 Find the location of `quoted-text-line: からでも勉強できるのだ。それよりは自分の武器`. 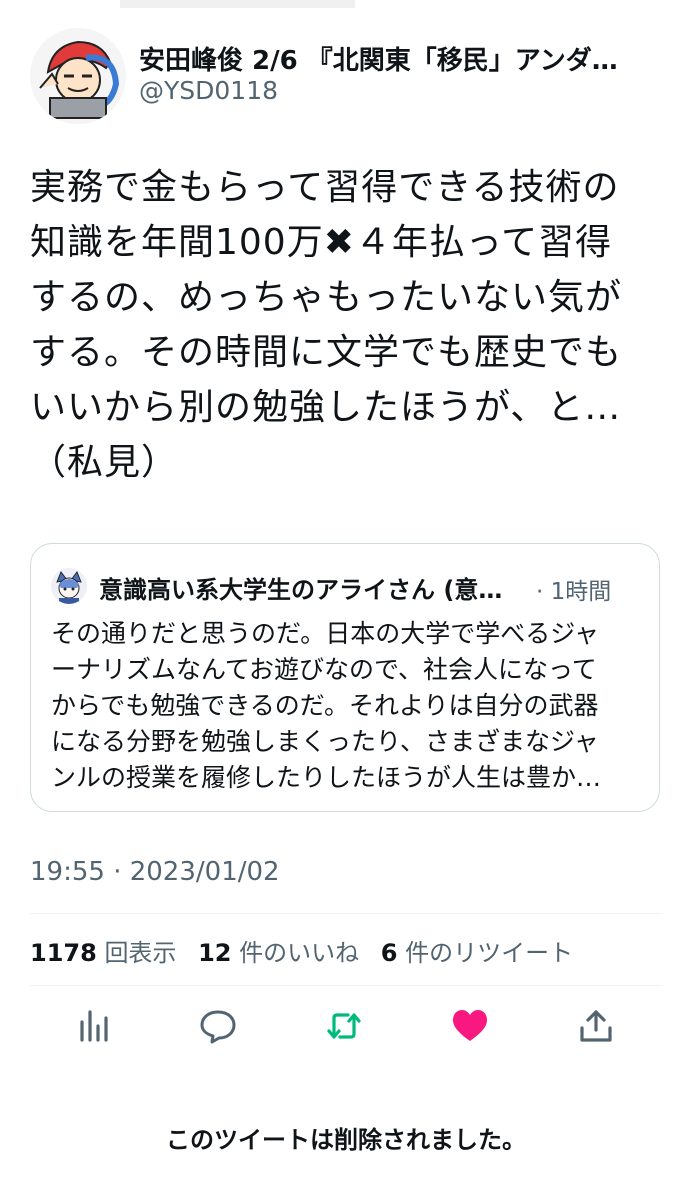

quoted-text-line: からでも勉強できるのだ。それよりは自分の武器 is located at coordinates (325, 705).